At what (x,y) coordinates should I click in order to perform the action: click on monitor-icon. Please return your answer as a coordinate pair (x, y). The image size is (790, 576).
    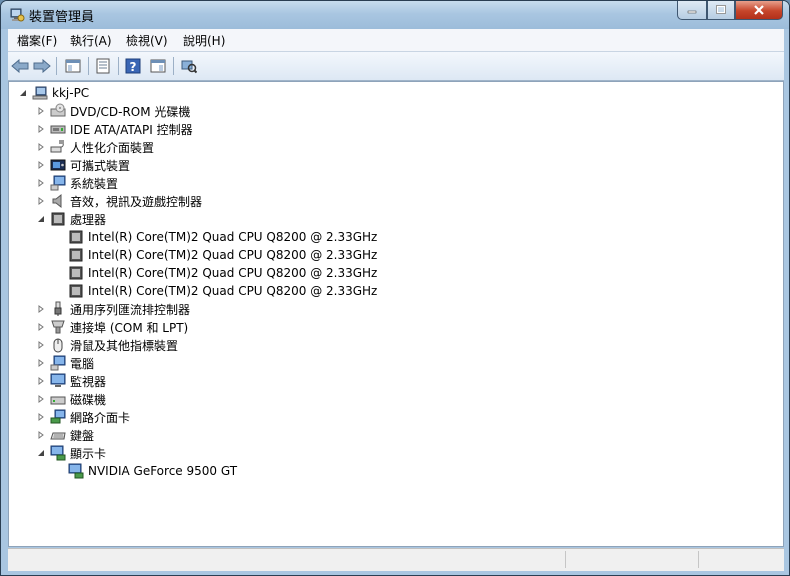
    Looking at the image, I should click on (58, 381).